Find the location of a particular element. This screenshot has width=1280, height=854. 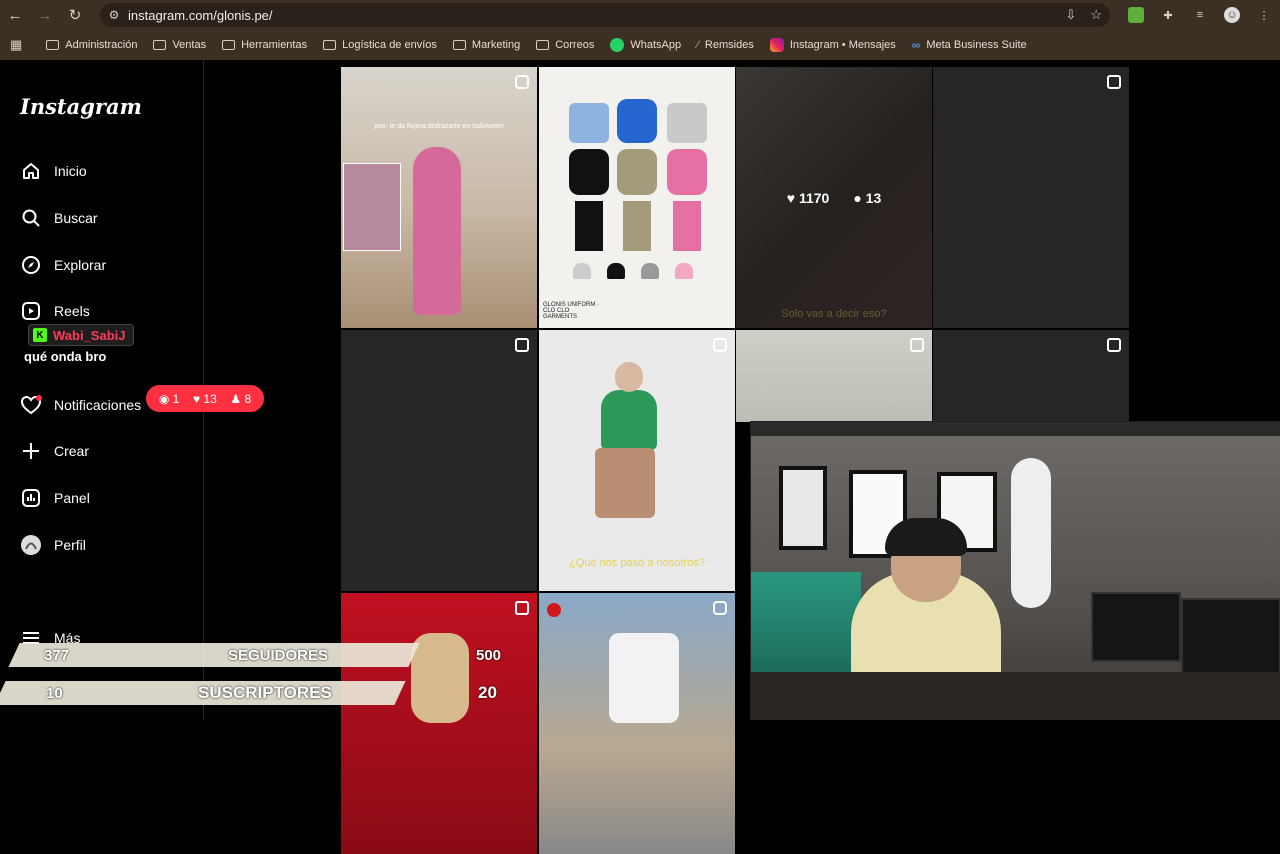

post-hover-stats: ♥ 1170 ● 13 is located at coordinates (834, 197).